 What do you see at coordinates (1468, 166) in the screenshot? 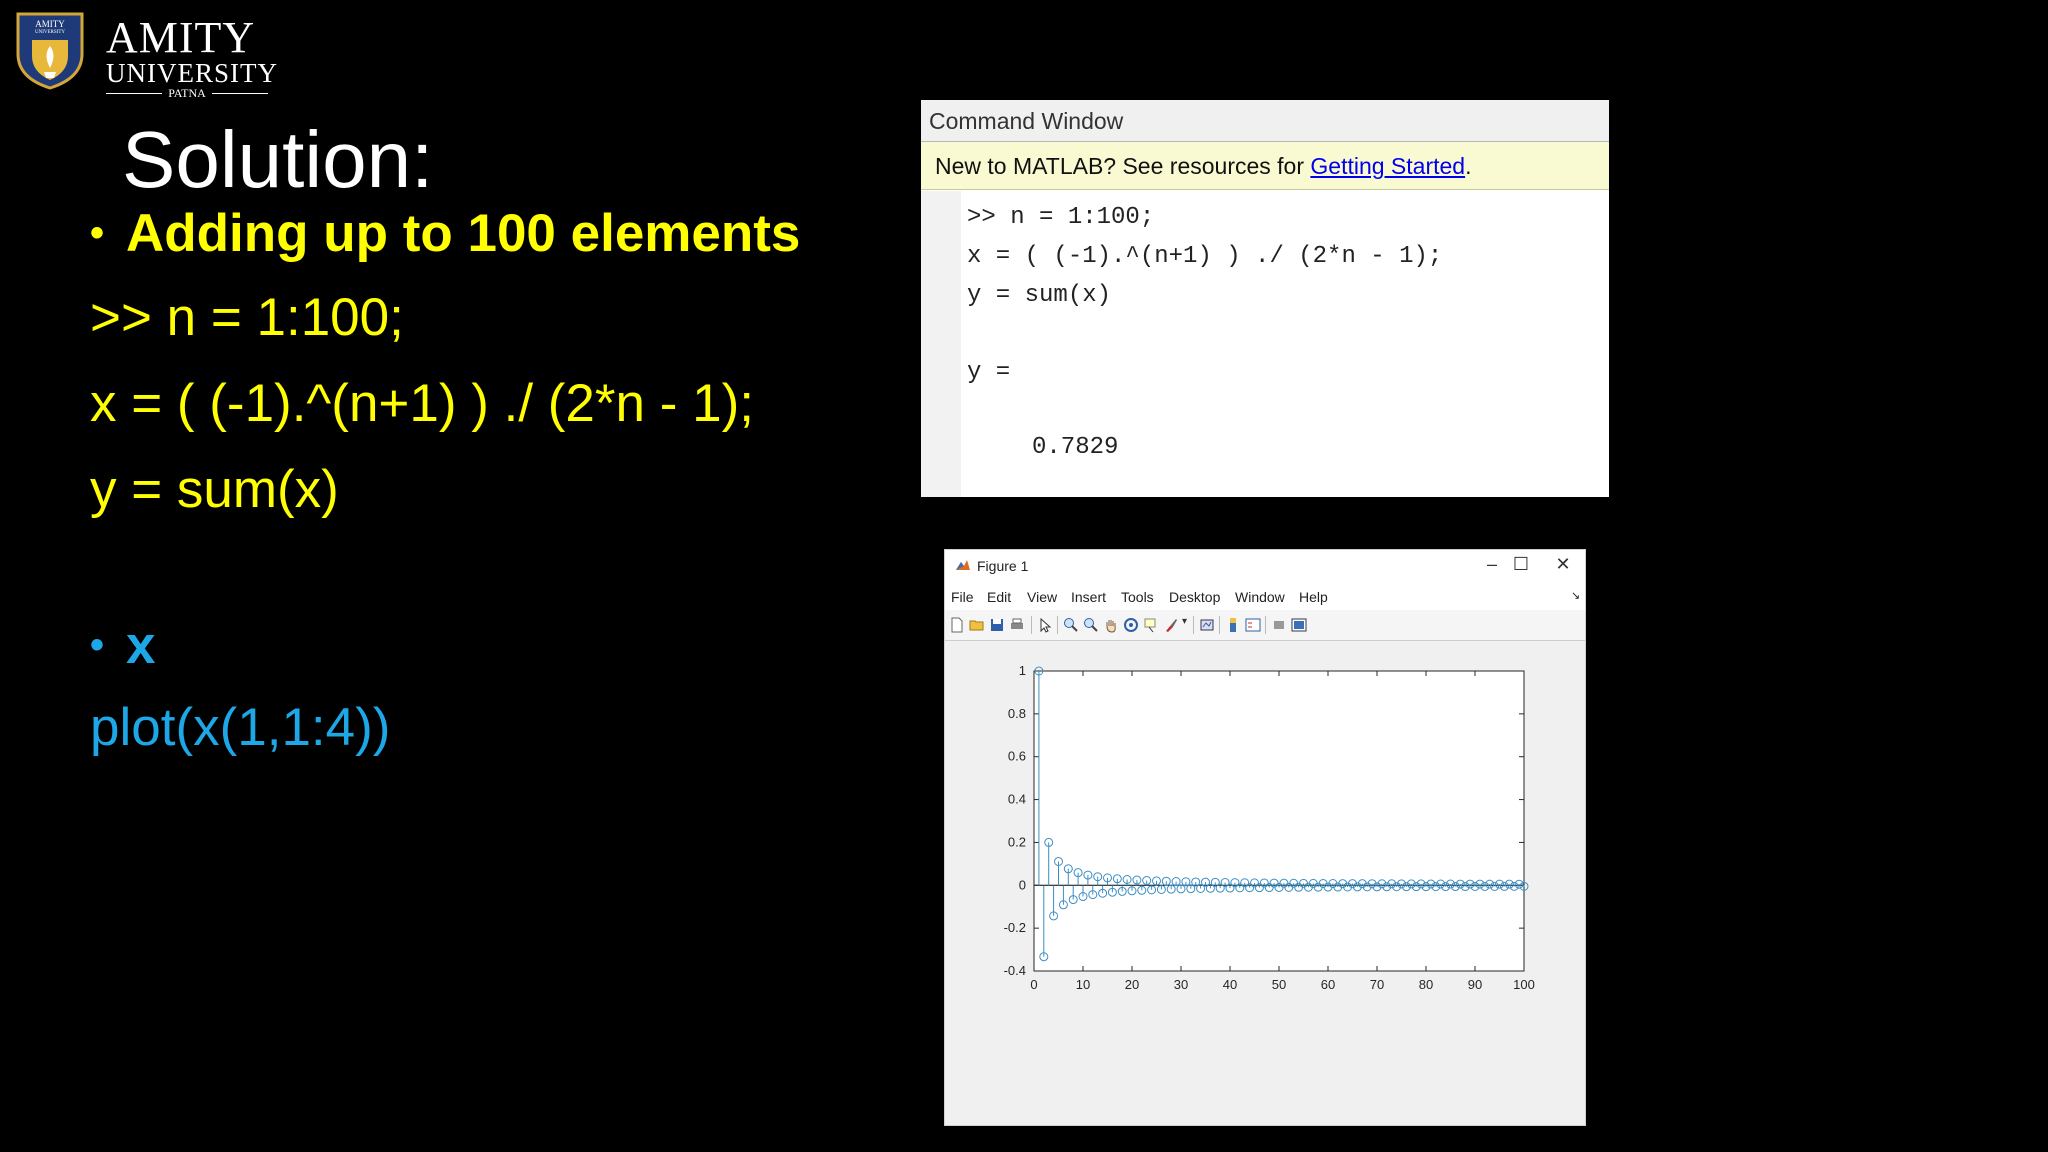
I see `notice-suffix: .` at bounding box center [1468, 166].